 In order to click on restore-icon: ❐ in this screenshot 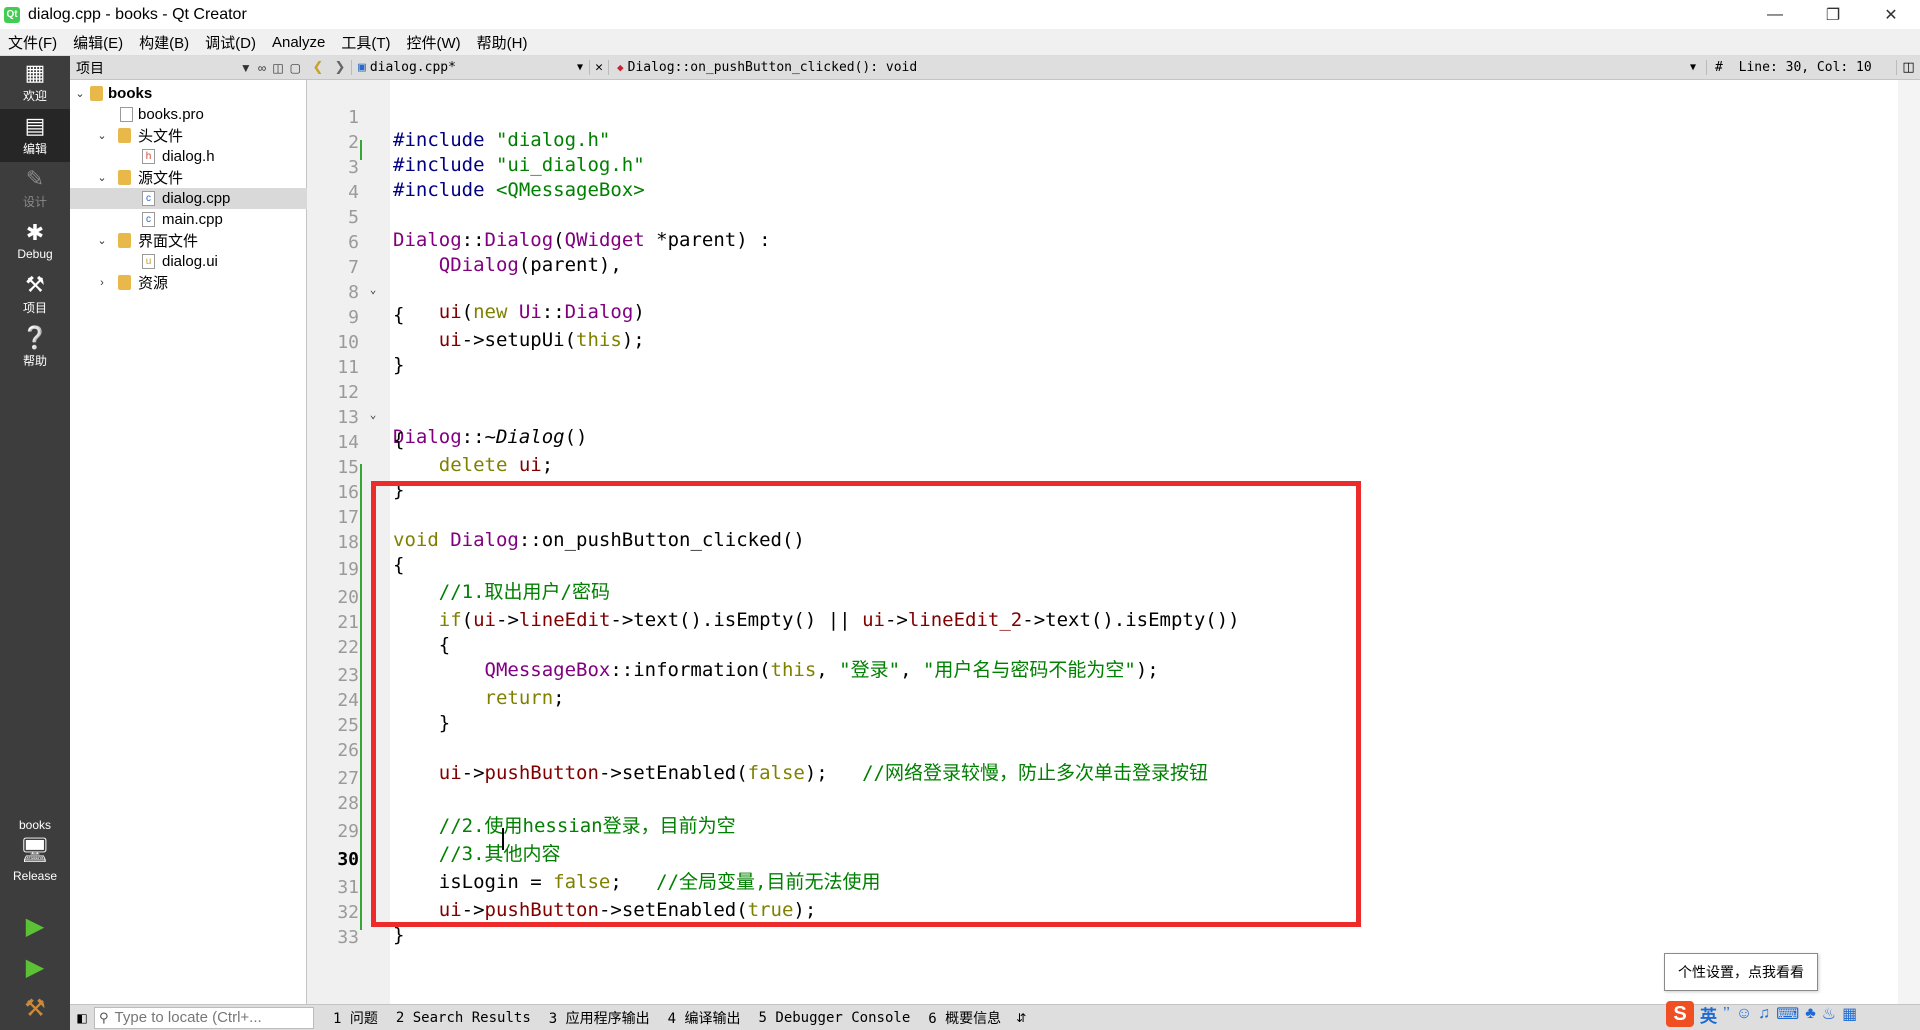, I will do `click(1833, 14)`.